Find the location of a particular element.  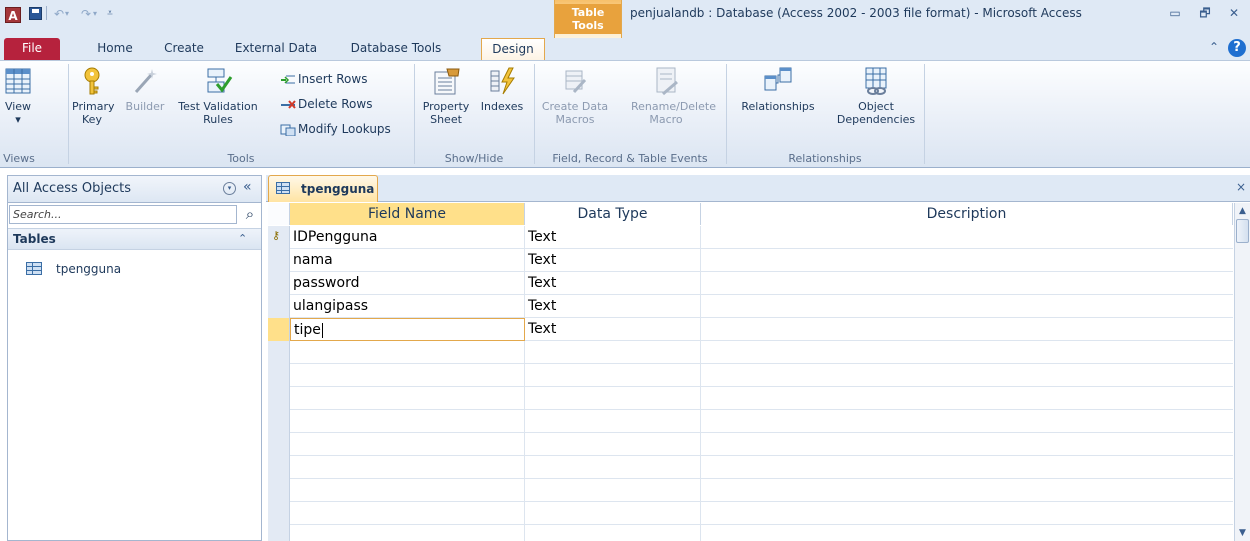

minimize-ribbon-icon: ⌃ is located at coordinates (1214, 47).